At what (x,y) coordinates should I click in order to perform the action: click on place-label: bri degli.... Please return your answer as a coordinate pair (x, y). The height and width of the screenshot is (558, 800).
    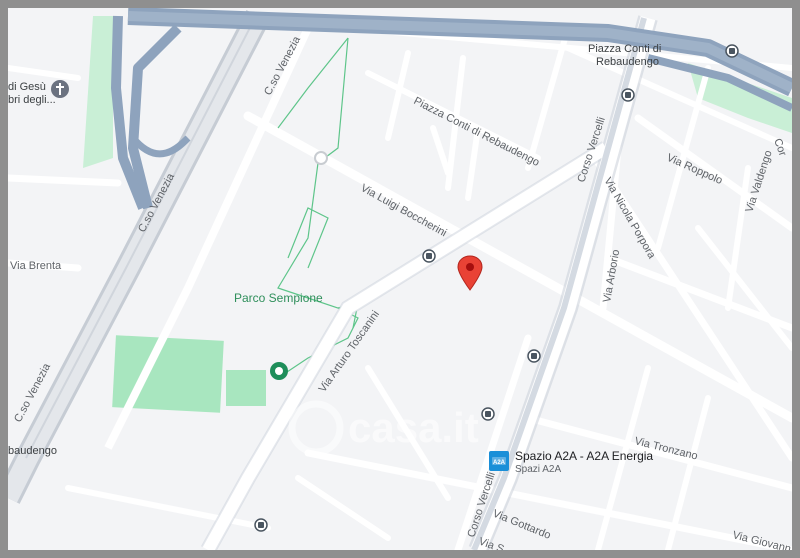
    Looking at the image, I should click on (32, 100).